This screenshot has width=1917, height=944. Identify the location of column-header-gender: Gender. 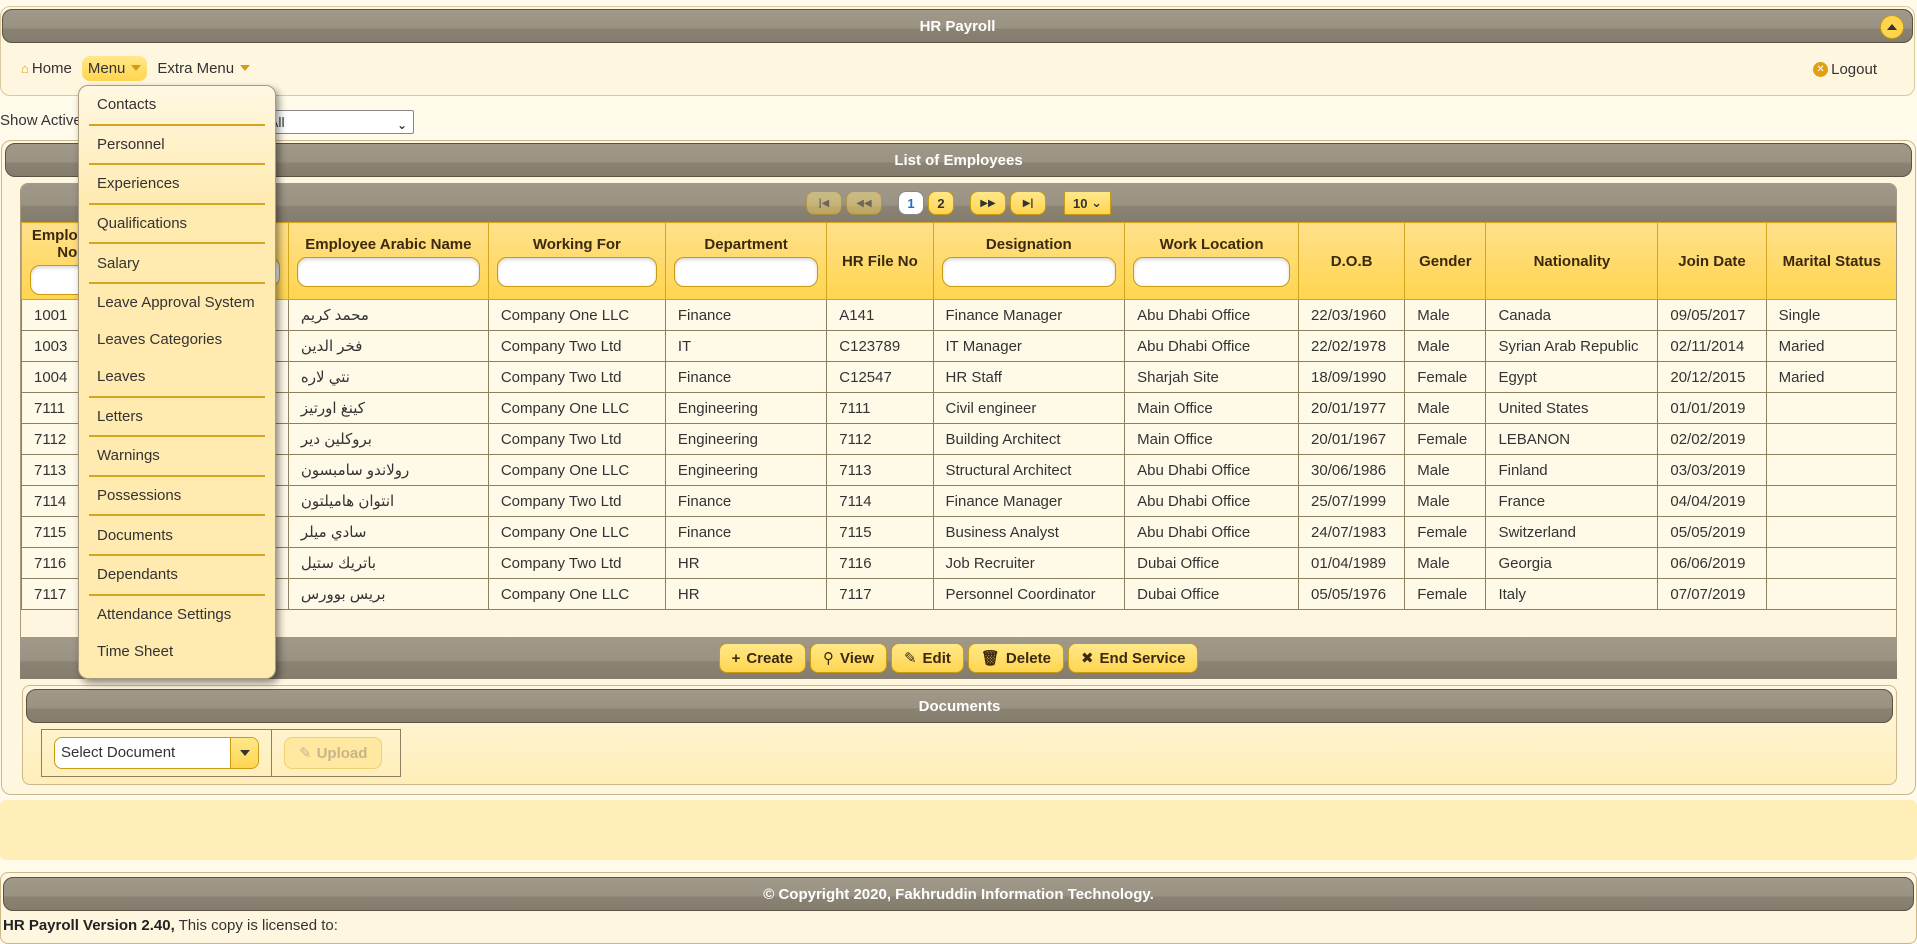
(1445, 261).